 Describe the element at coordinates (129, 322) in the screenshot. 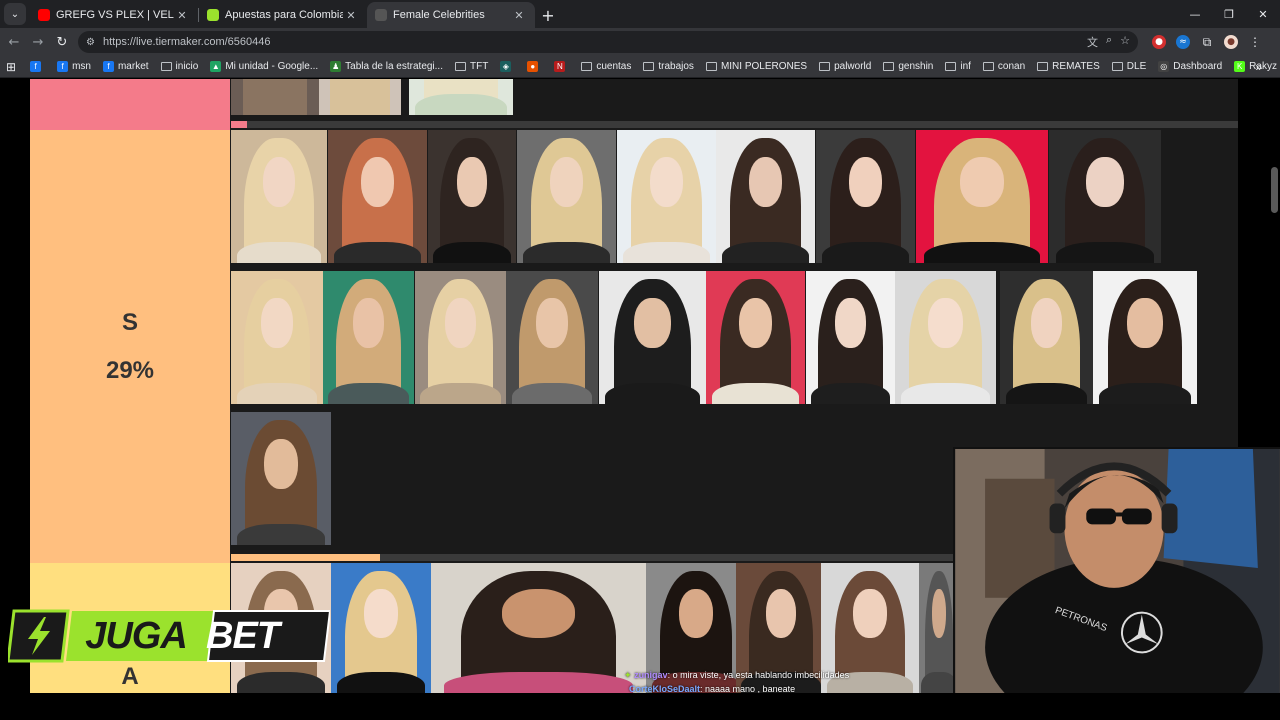

I see `tier-name: S` at that location.